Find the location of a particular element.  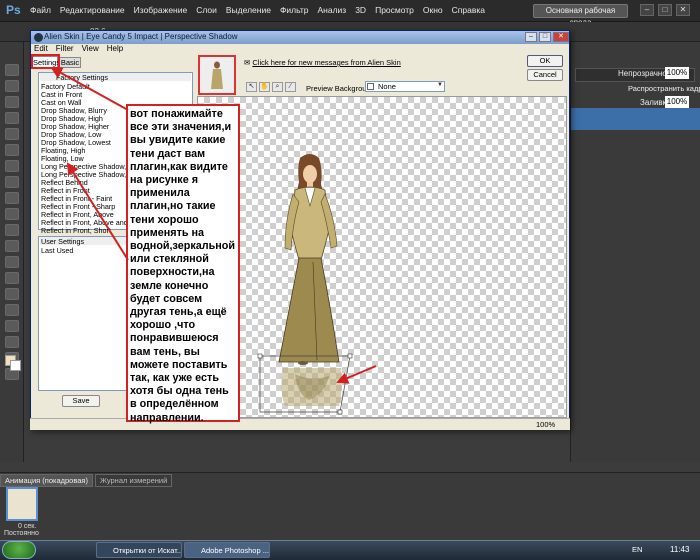

stamp-tool-icon is located at coordinates (12, 198).